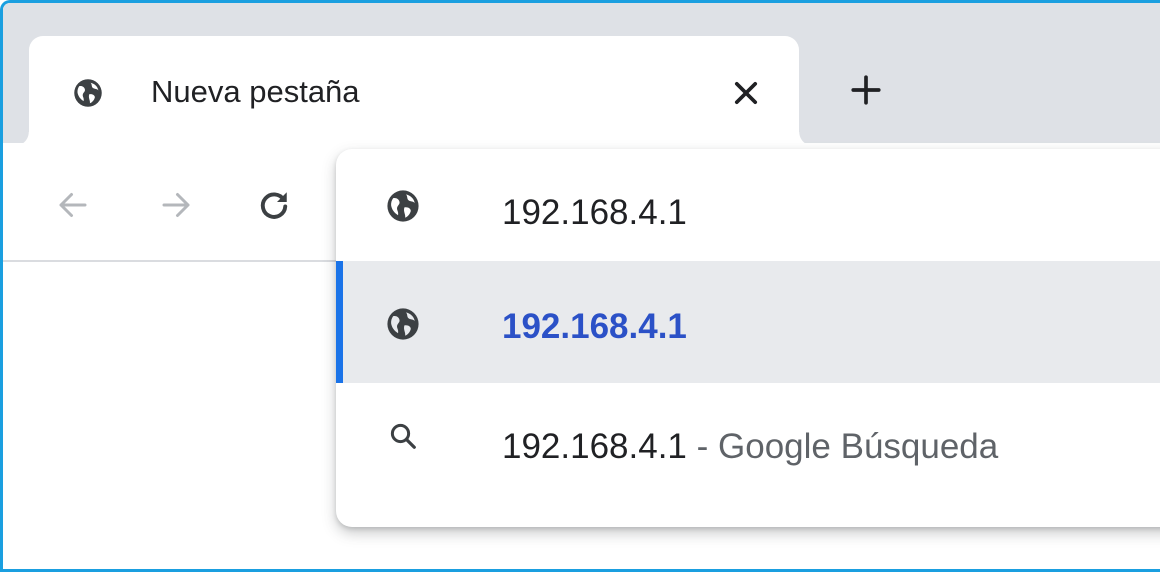  I want to click on arrow-left-icon, so click(73, 205).